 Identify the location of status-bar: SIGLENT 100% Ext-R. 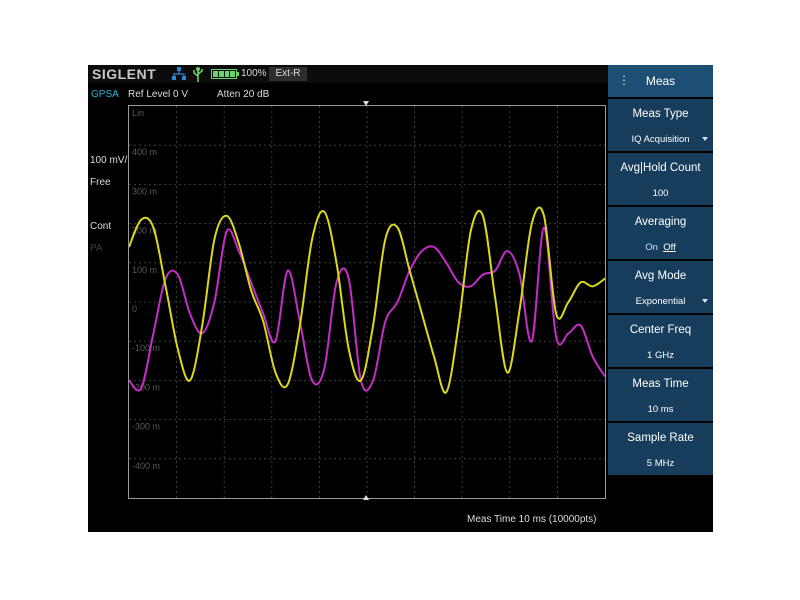
(348, 74).